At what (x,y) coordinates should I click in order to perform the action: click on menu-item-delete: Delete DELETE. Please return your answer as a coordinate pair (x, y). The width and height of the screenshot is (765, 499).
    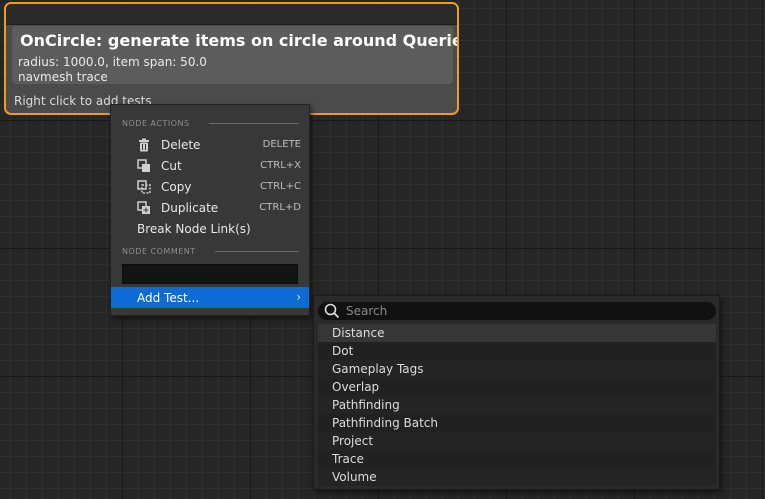
    Looking at the image, I should click on (210, 144).